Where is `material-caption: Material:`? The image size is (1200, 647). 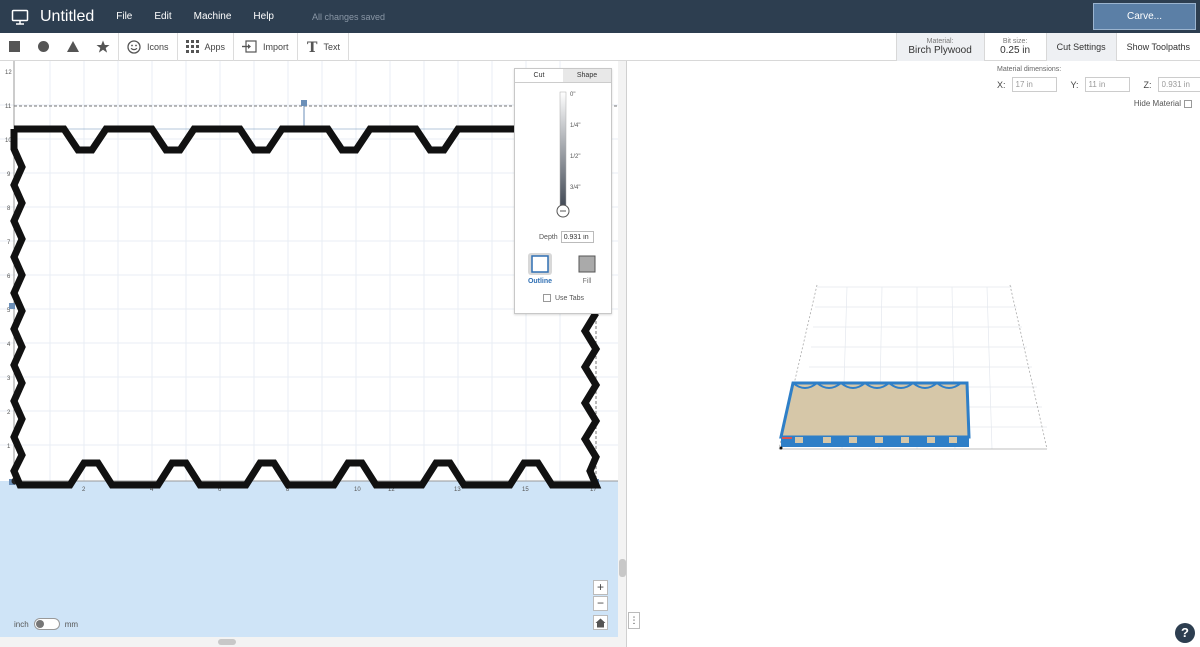
material-caption: Material: is located at coordinates (940, 41).